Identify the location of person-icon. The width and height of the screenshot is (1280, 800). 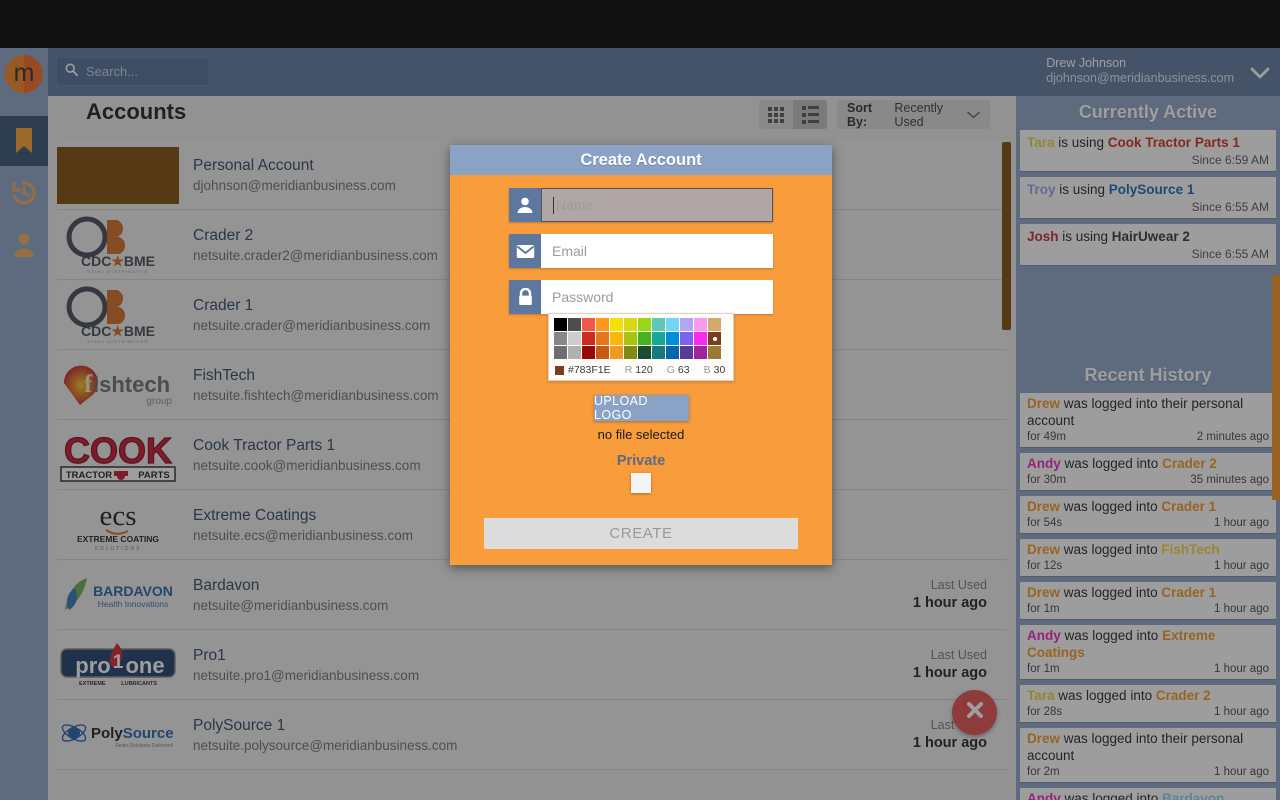
(525, 205).